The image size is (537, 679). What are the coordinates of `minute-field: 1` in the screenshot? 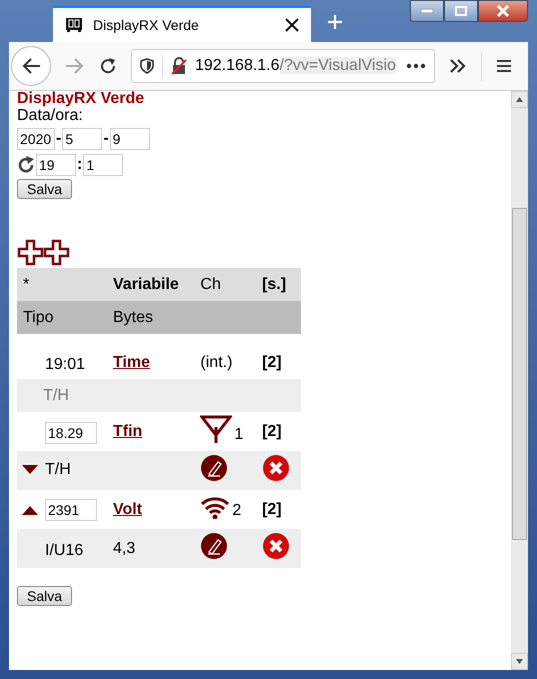 It's located at (103, 165).